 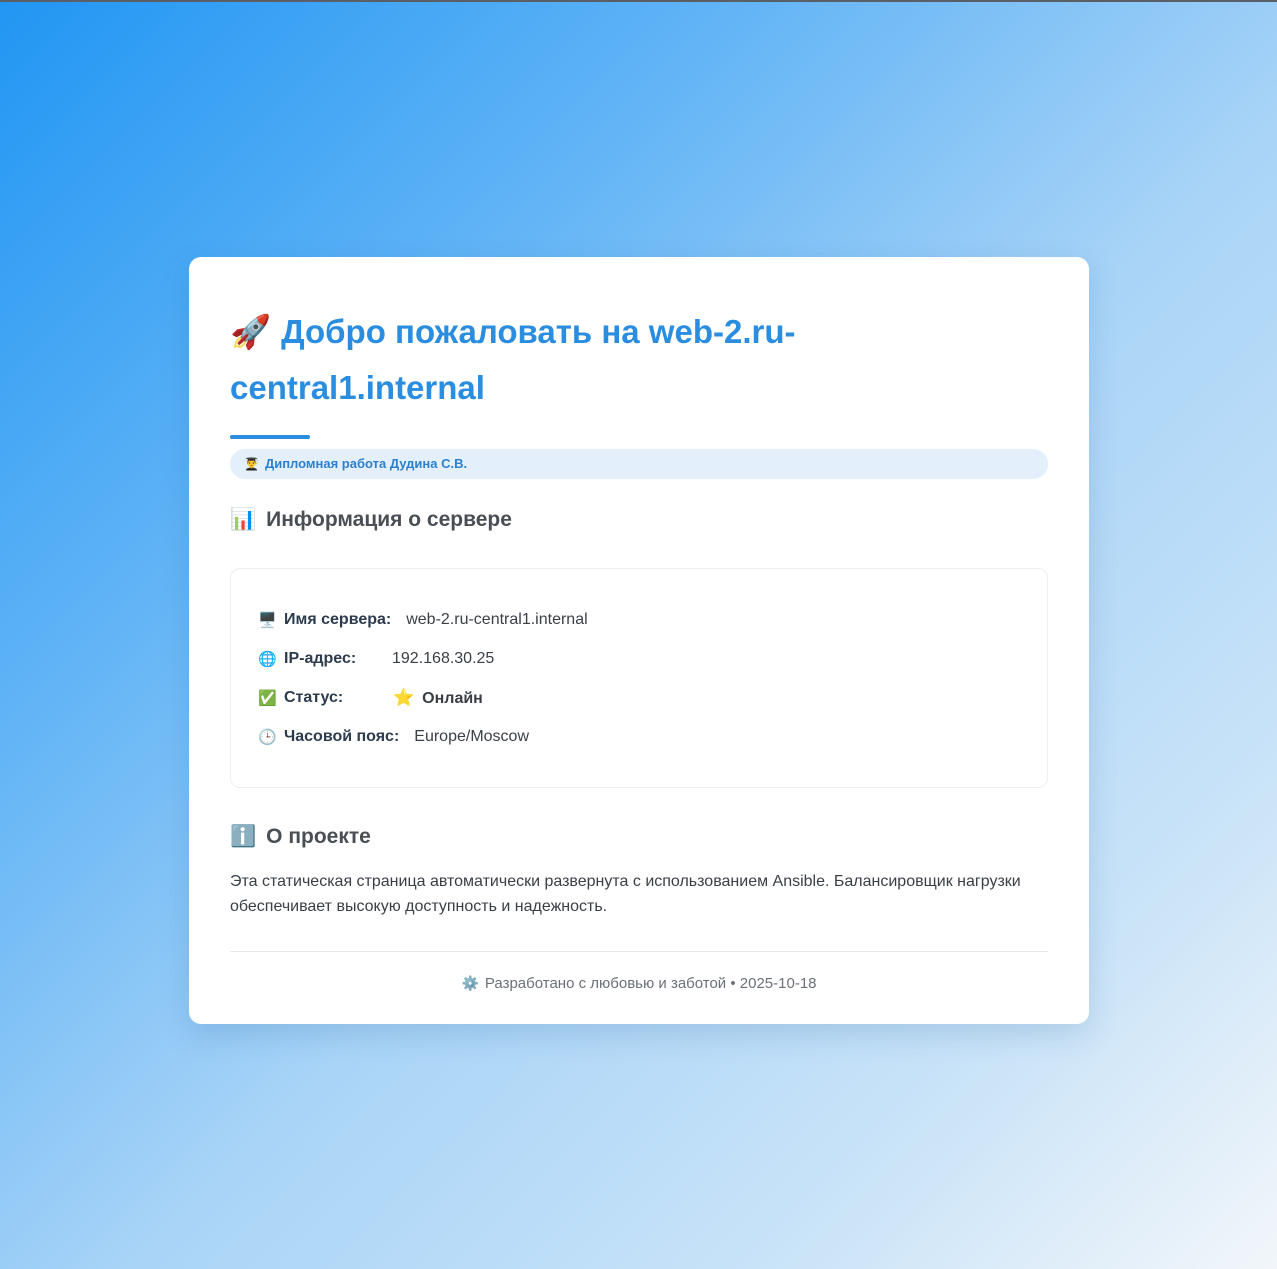 What do you see at coordinates (251, 464) in the screenshot?
I see `student-icon: 👨‍🎓` at bounding box center [251, 464].